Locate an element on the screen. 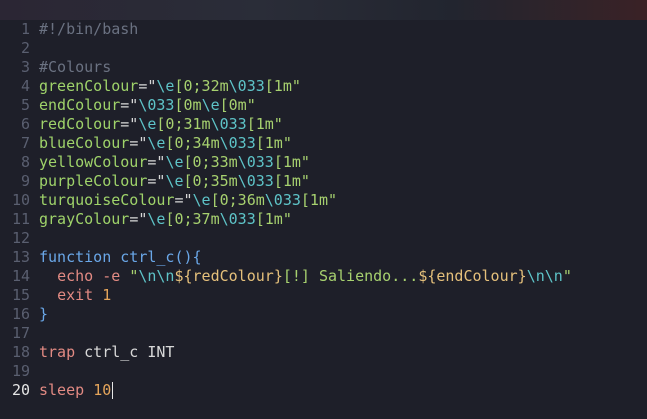 This screenshot has width=647, height=419. code-token: [0;31m is located at coordinates (183, 124).